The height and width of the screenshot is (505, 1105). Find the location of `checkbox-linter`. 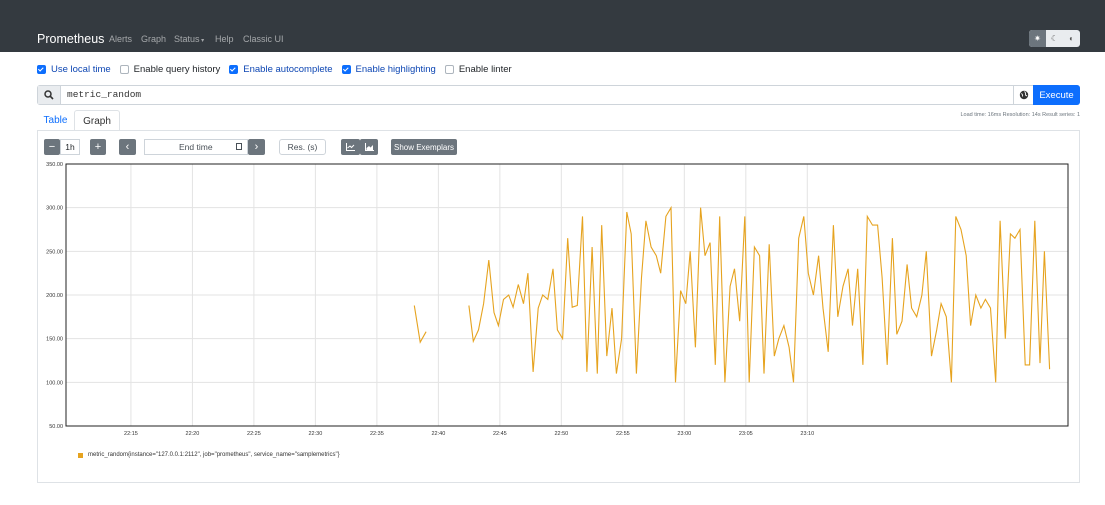

checkbox-linter is located at coordinates (449, 69).